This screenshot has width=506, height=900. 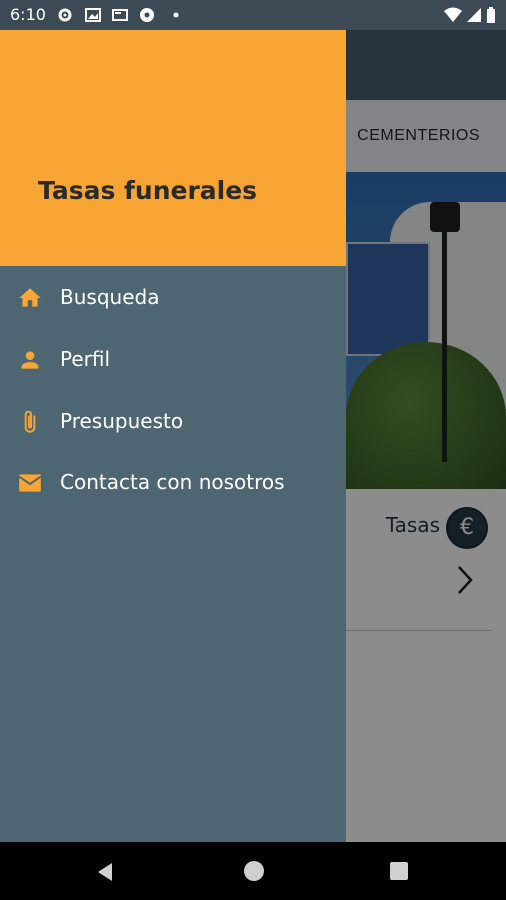 I want to click on signal-icon, so click(x=474, y=15).